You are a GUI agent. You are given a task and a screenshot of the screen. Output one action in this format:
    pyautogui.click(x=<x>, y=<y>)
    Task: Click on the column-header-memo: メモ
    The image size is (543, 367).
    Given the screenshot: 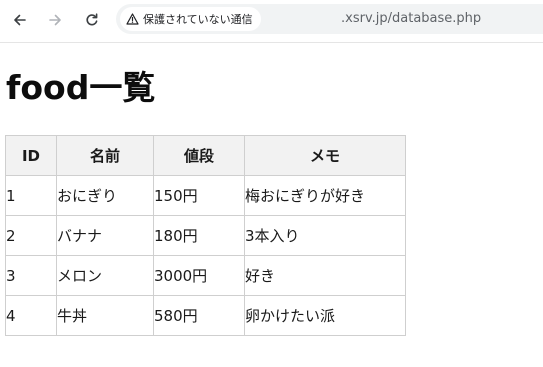 What is the action you would take?
    pyautogui.click(x=325, y=155)
    